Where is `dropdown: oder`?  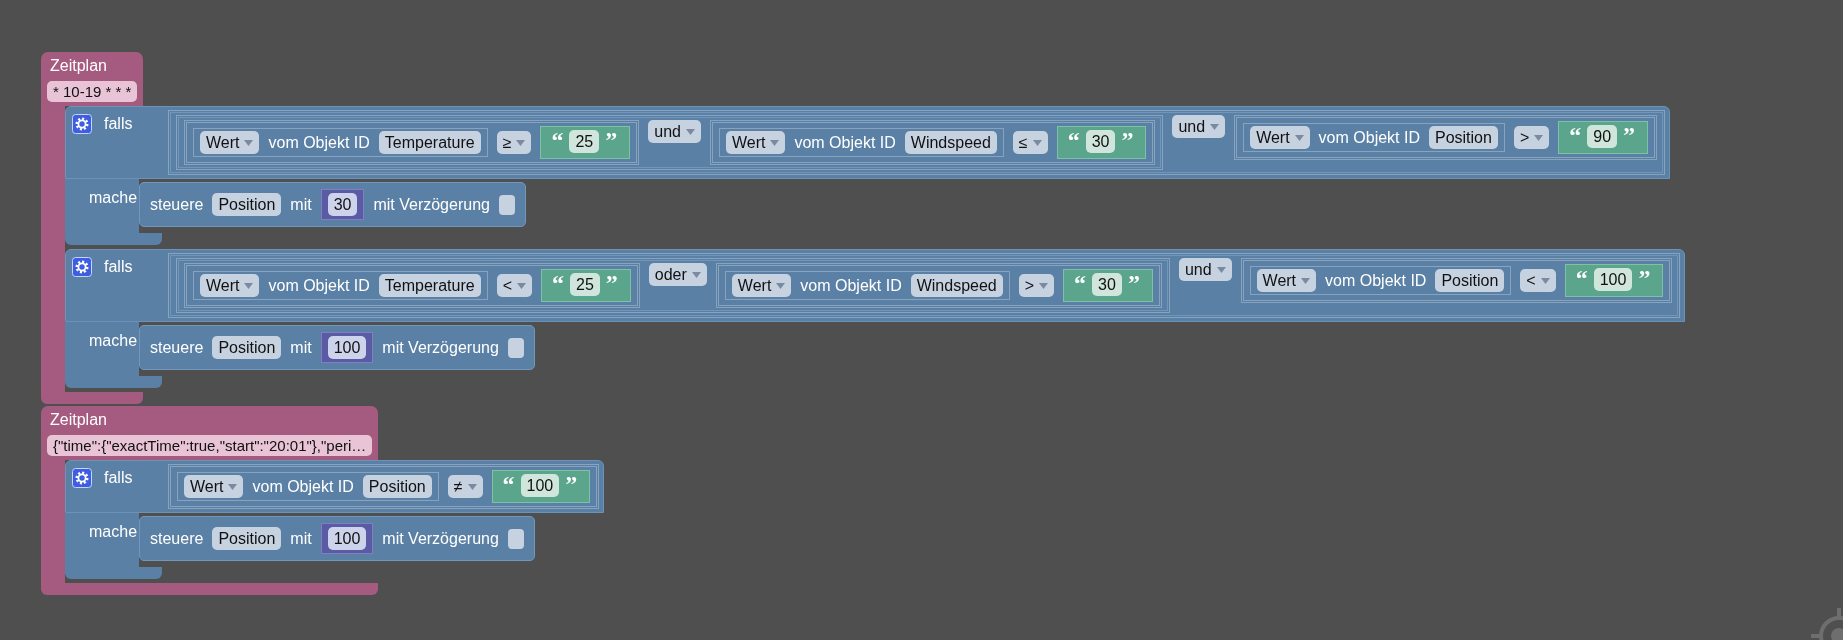
dropdown: oder is located at coordinates (677, 274).